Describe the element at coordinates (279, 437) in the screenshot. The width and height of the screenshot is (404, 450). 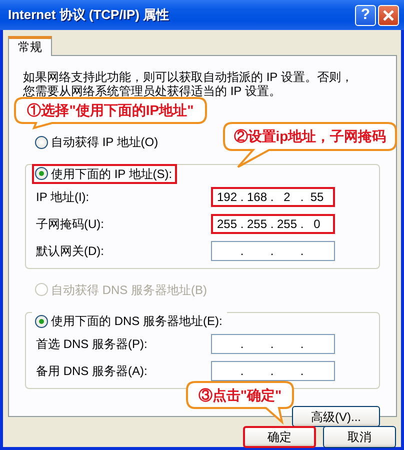
I see `dialog-button: 确定` at that location.